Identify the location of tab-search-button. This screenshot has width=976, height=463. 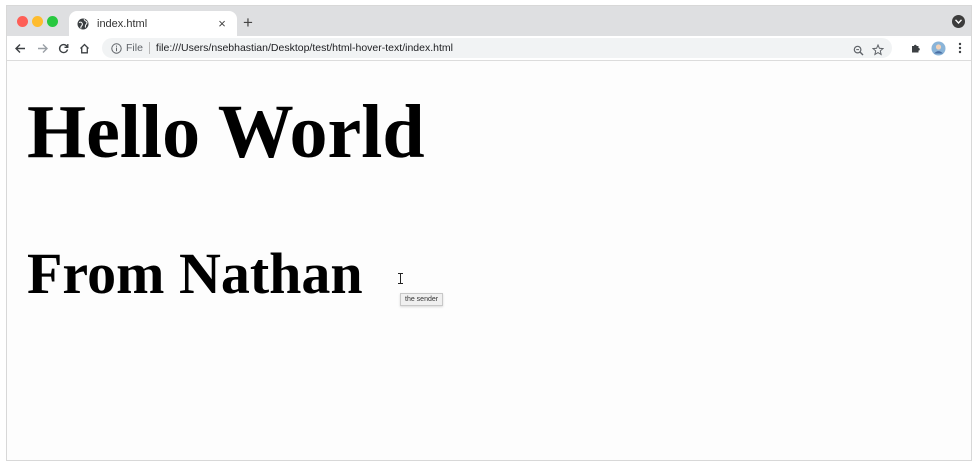
(958, 21).